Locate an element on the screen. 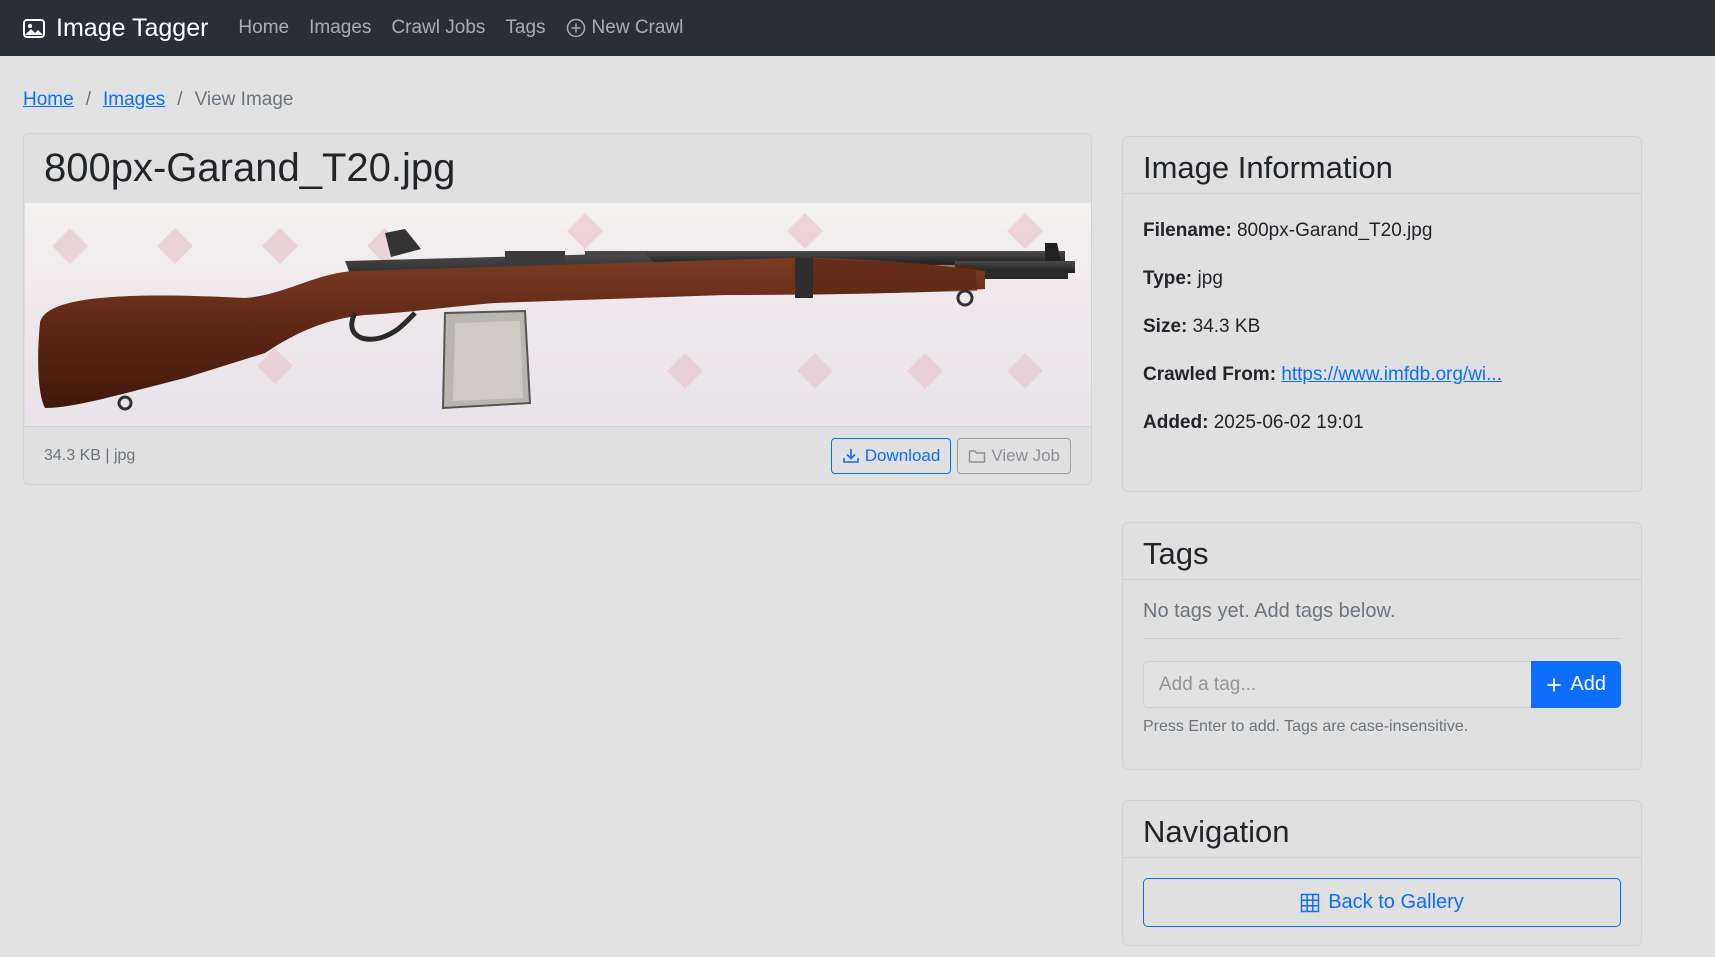 This screenshot has height=957, width=1715. plus-icon is located at coordinates (1554, 684).